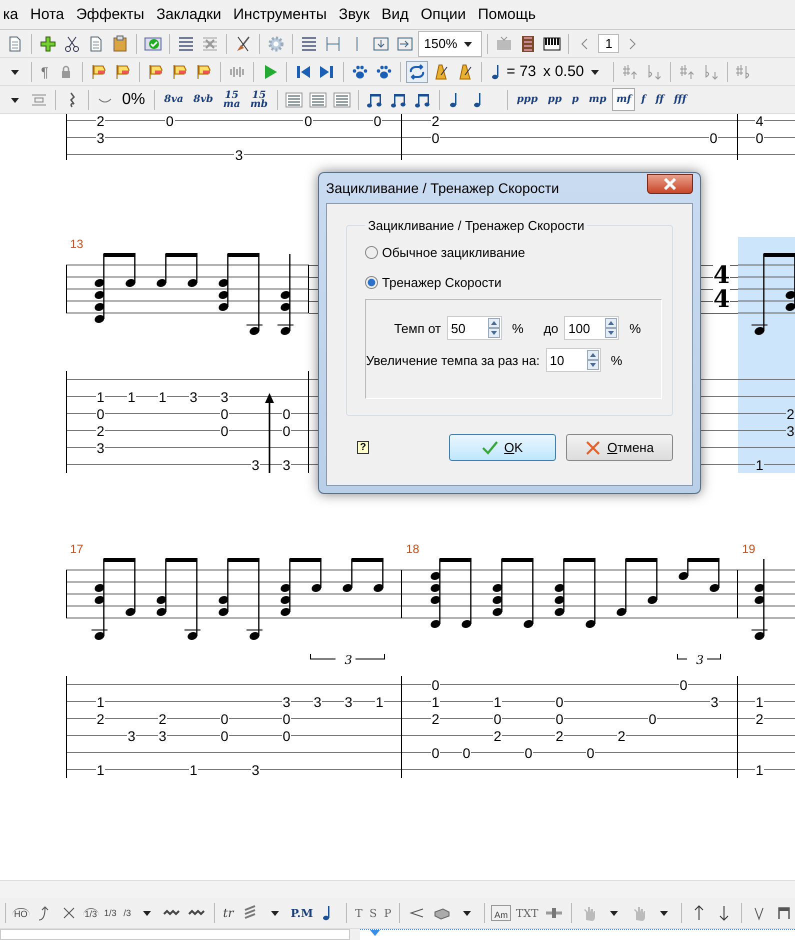  What do you see at coordinates (749, 549) in the screenshot?
I see `measure-number: 19` at bounding box center [749, 549].